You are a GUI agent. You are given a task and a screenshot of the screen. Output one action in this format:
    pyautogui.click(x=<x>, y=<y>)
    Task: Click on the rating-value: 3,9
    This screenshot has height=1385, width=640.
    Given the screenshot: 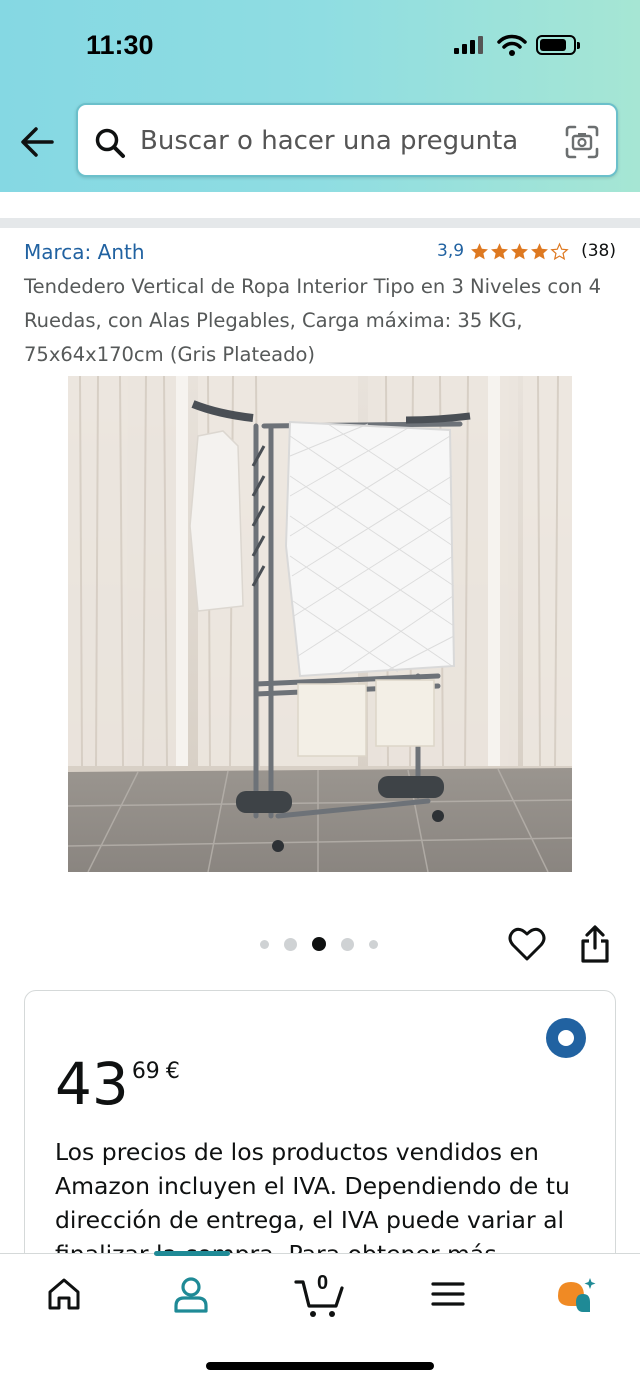 What is the action you would take?
    pyautogui.click(x=451, y=251)
    